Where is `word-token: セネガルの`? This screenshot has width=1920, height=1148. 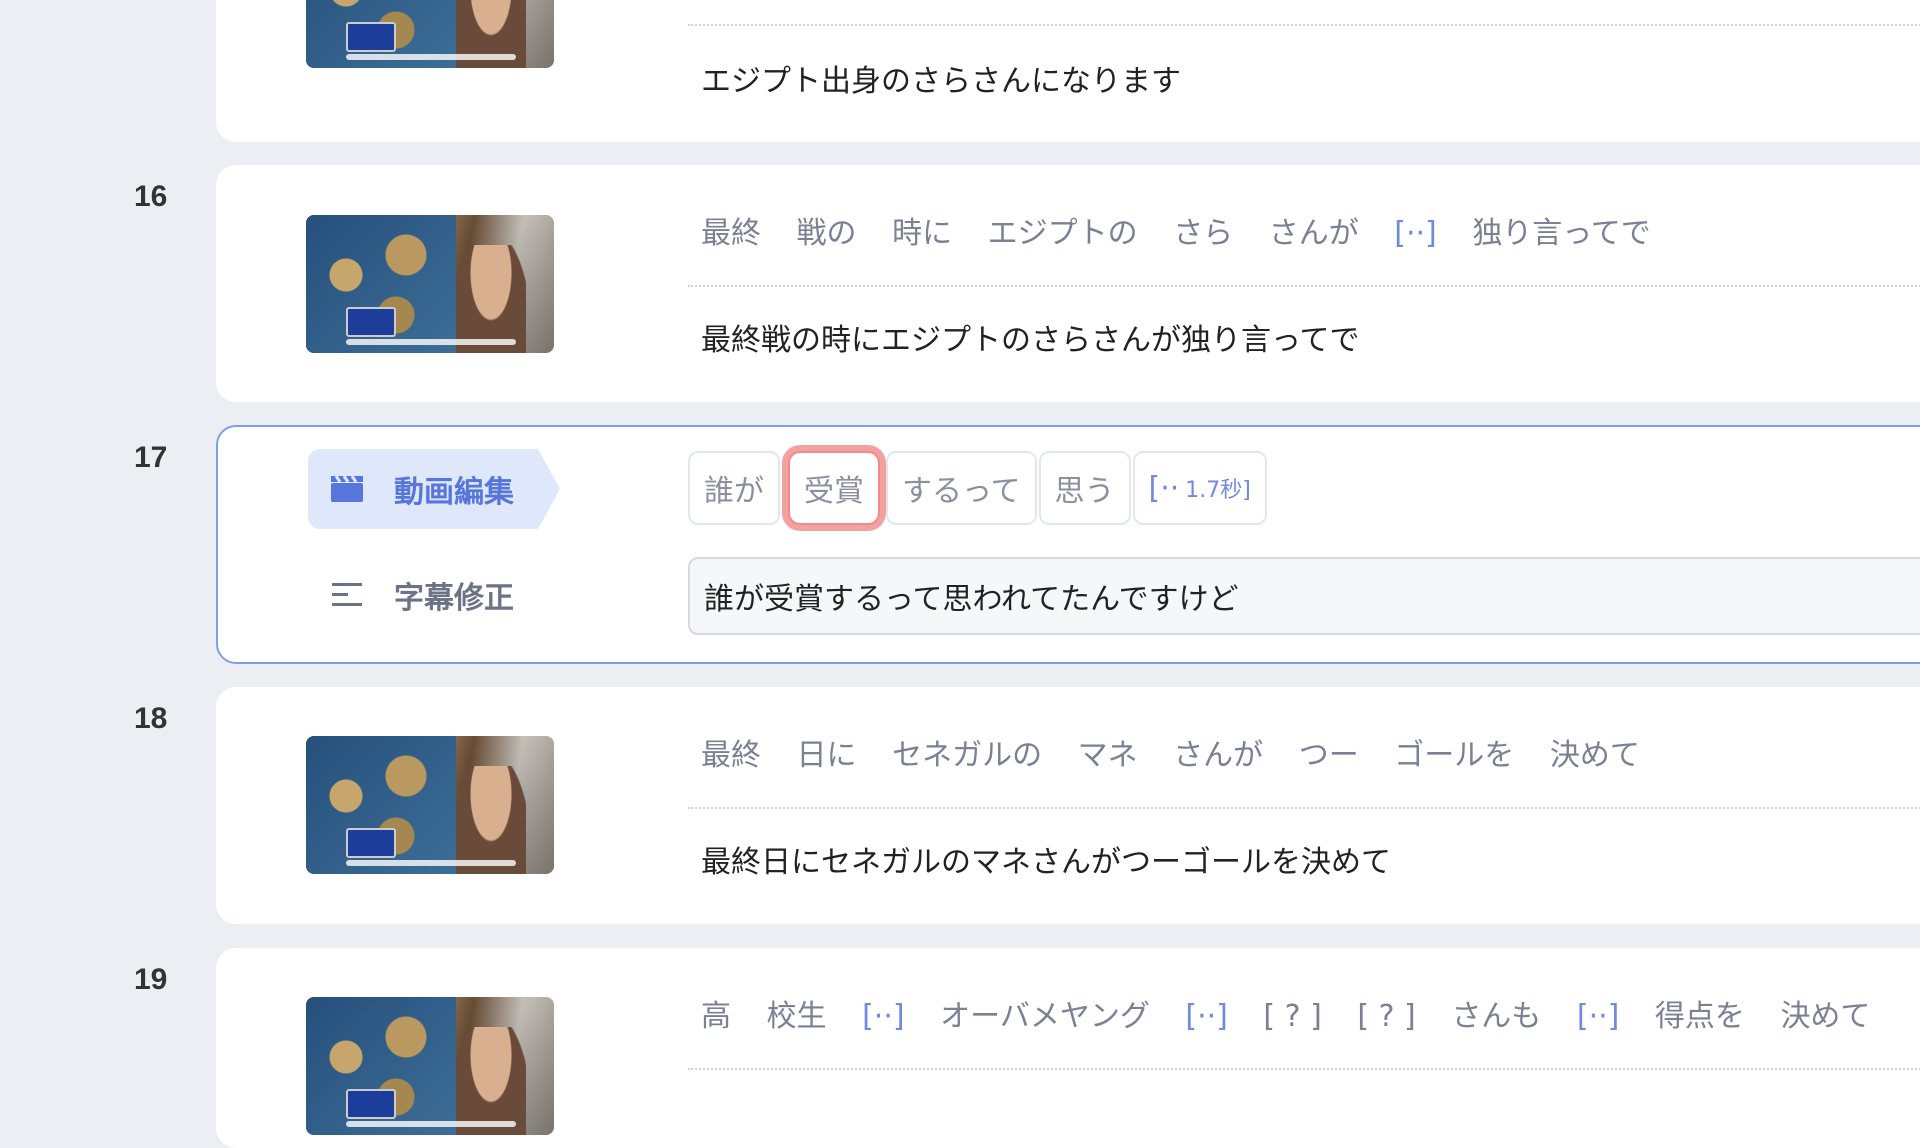 word-token: セネガルの is located at coordinates (967, 755).